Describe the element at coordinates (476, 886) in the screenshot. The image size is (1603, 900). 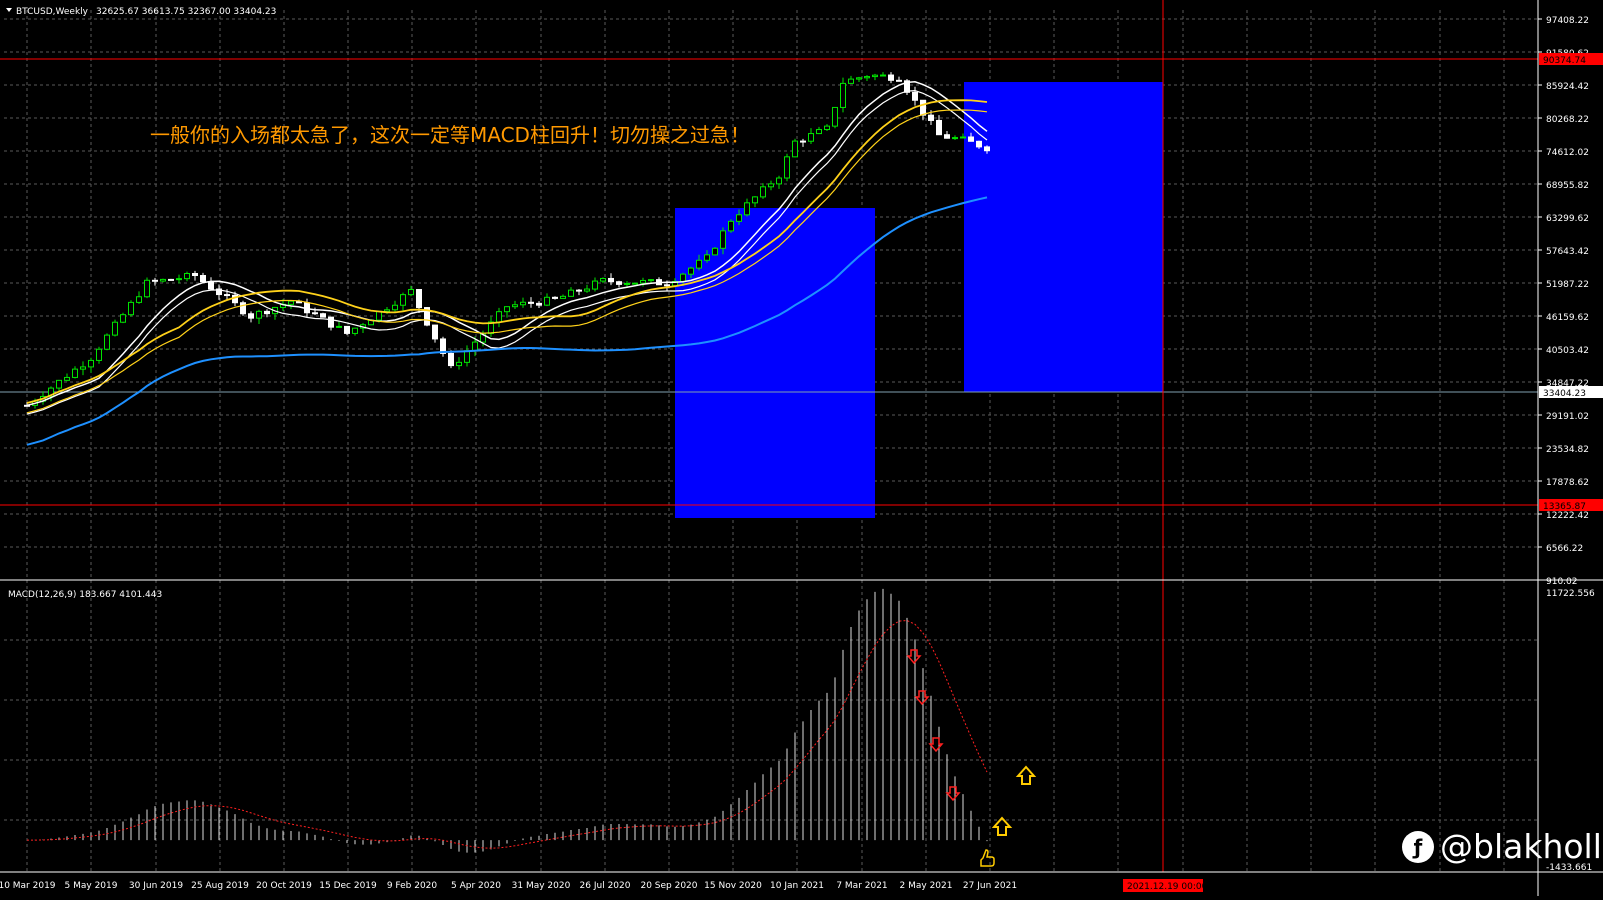
I see `x-tick-label: 5 Apr 2020` at that location.